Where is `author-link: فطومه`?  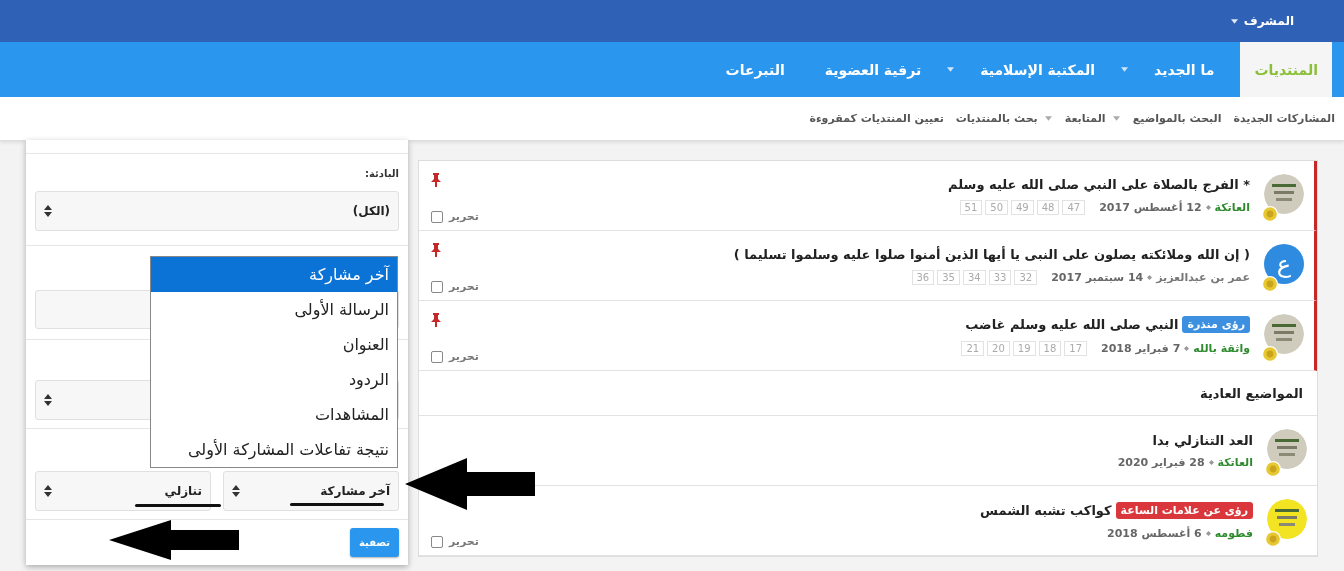
author-link: فطومه is located at coordinates (1233, 533).